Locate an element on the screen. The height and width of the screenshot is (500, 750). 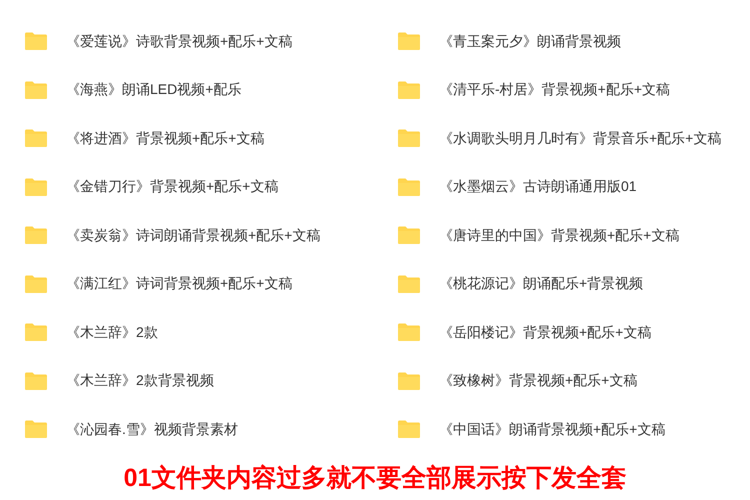
folder-name: 《将进酒》背景视频+配乐+文稿 is located at coordinates (165, 138).